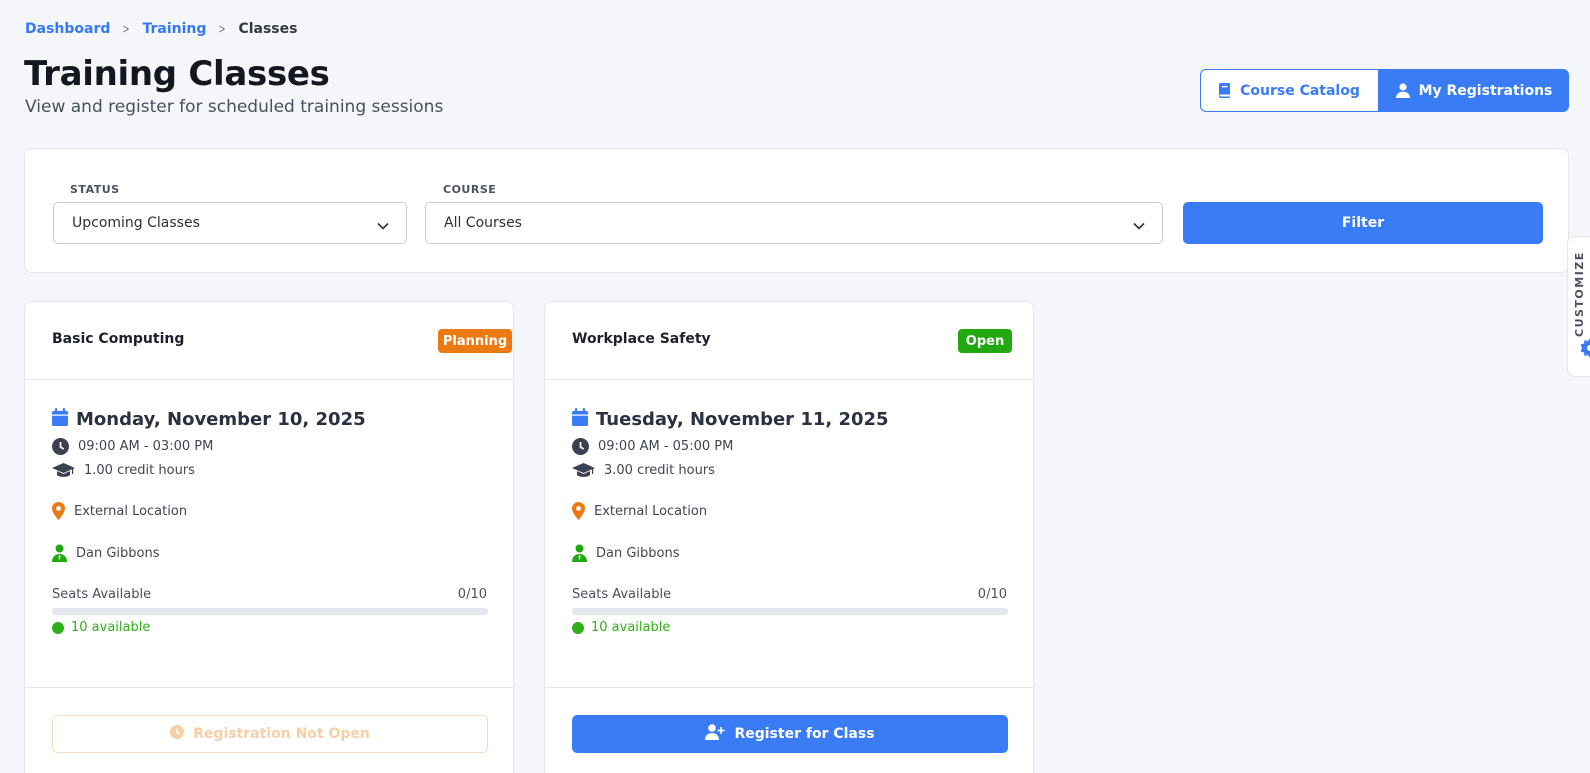 The width and height of the screenshot is (1590, 773). I want to click on class-card-header: Basic Computing Planning, so click(269, 341).